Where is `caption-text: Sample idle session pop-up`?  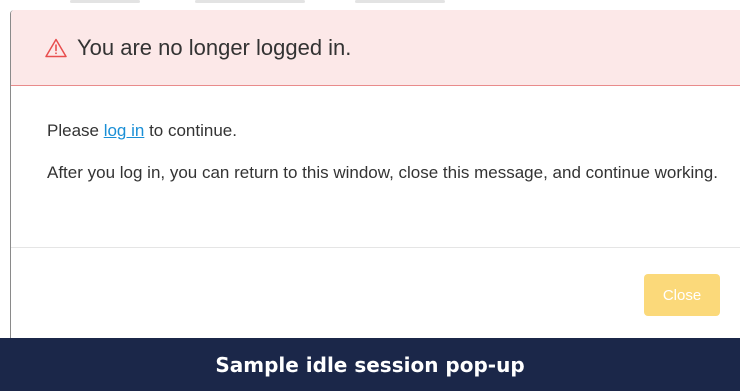 caption-text: Sample idle session pop-up is located at coordinates (370, 364).